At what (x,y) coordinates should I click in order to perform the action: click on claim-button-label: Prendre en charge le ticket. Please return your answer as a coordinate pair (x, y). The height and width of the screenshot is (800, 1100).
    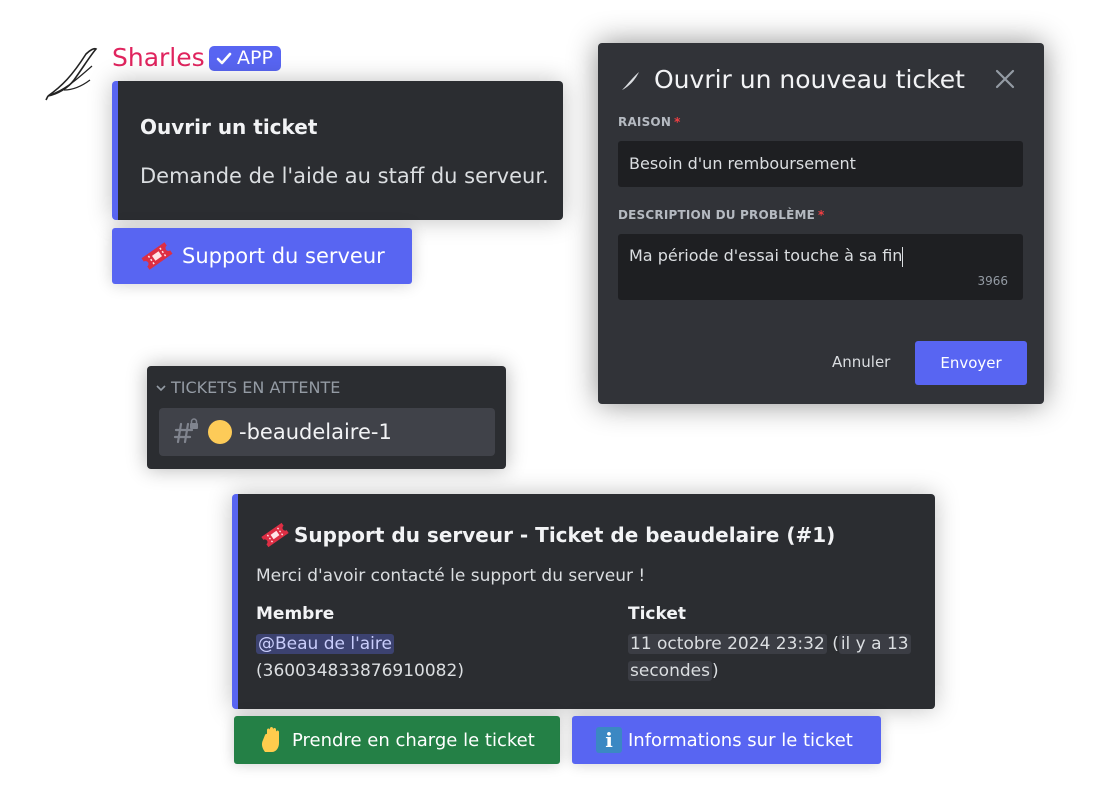
    Looking at the image, I should click on (413, 740).